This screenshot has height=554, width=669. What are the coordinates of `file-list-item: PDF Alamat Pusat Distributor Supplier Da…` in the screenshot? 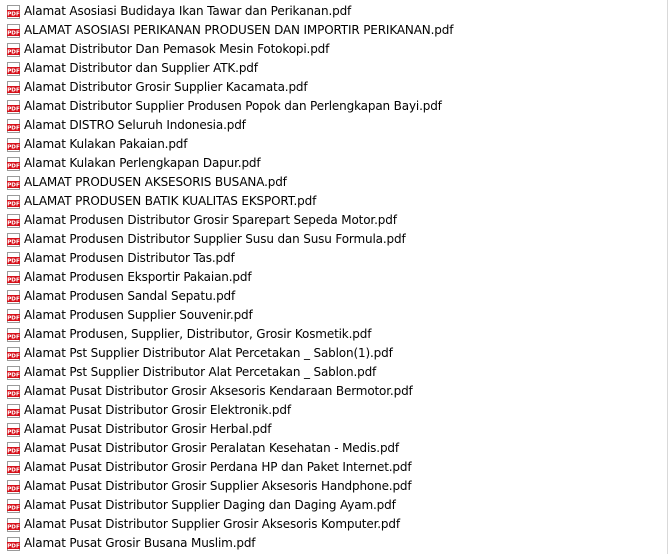 It's located at (330, 505).